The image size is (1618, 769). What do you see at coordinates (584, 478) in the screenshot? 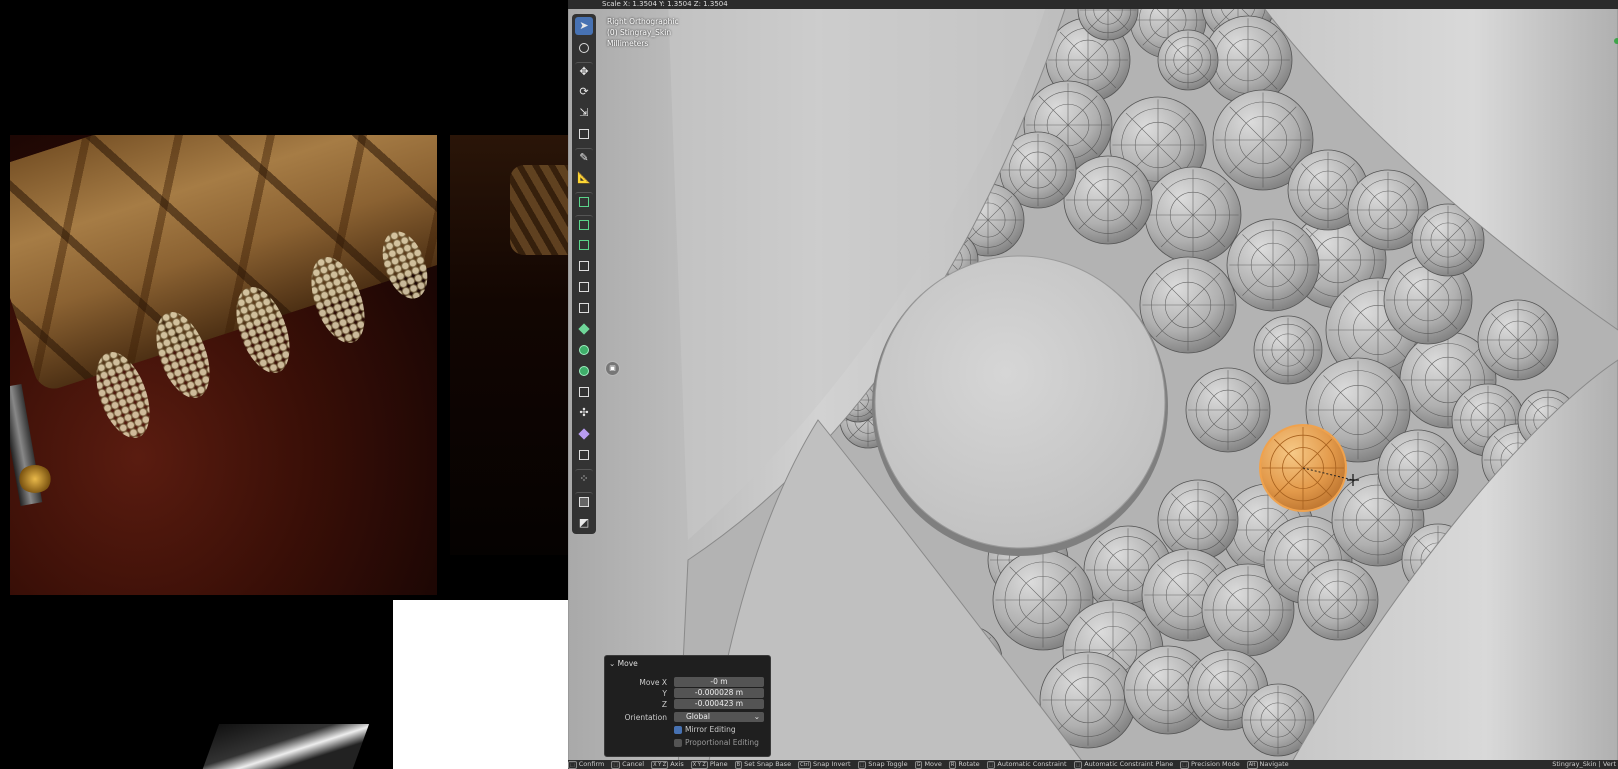
I see `to-sphere-tool-icon: ⁘` at bounding box center [584, 478].